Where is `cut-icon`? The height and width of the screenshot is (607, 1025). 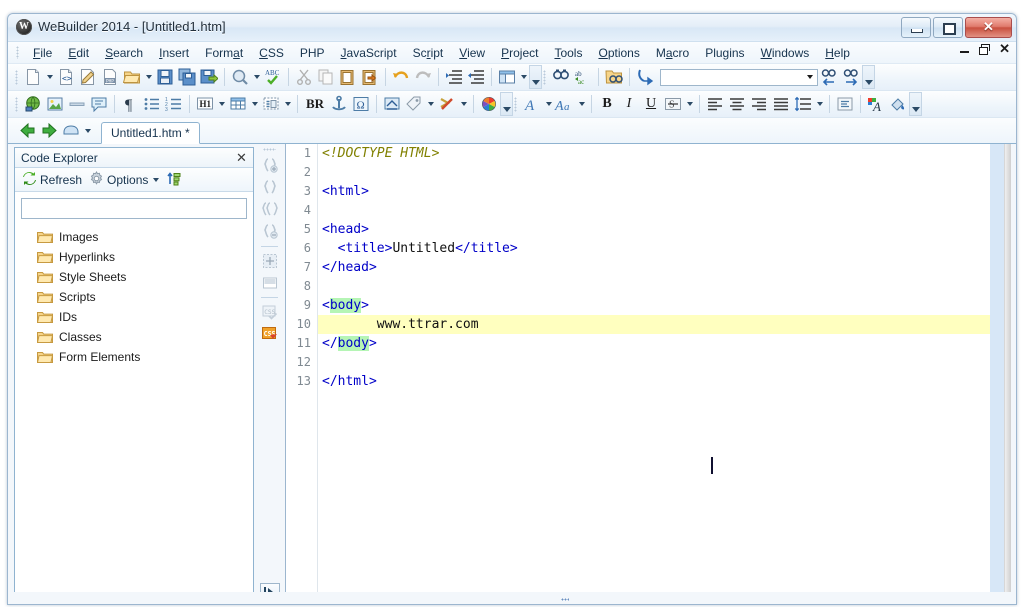
cut-icon is located at coordinates (304, 77).